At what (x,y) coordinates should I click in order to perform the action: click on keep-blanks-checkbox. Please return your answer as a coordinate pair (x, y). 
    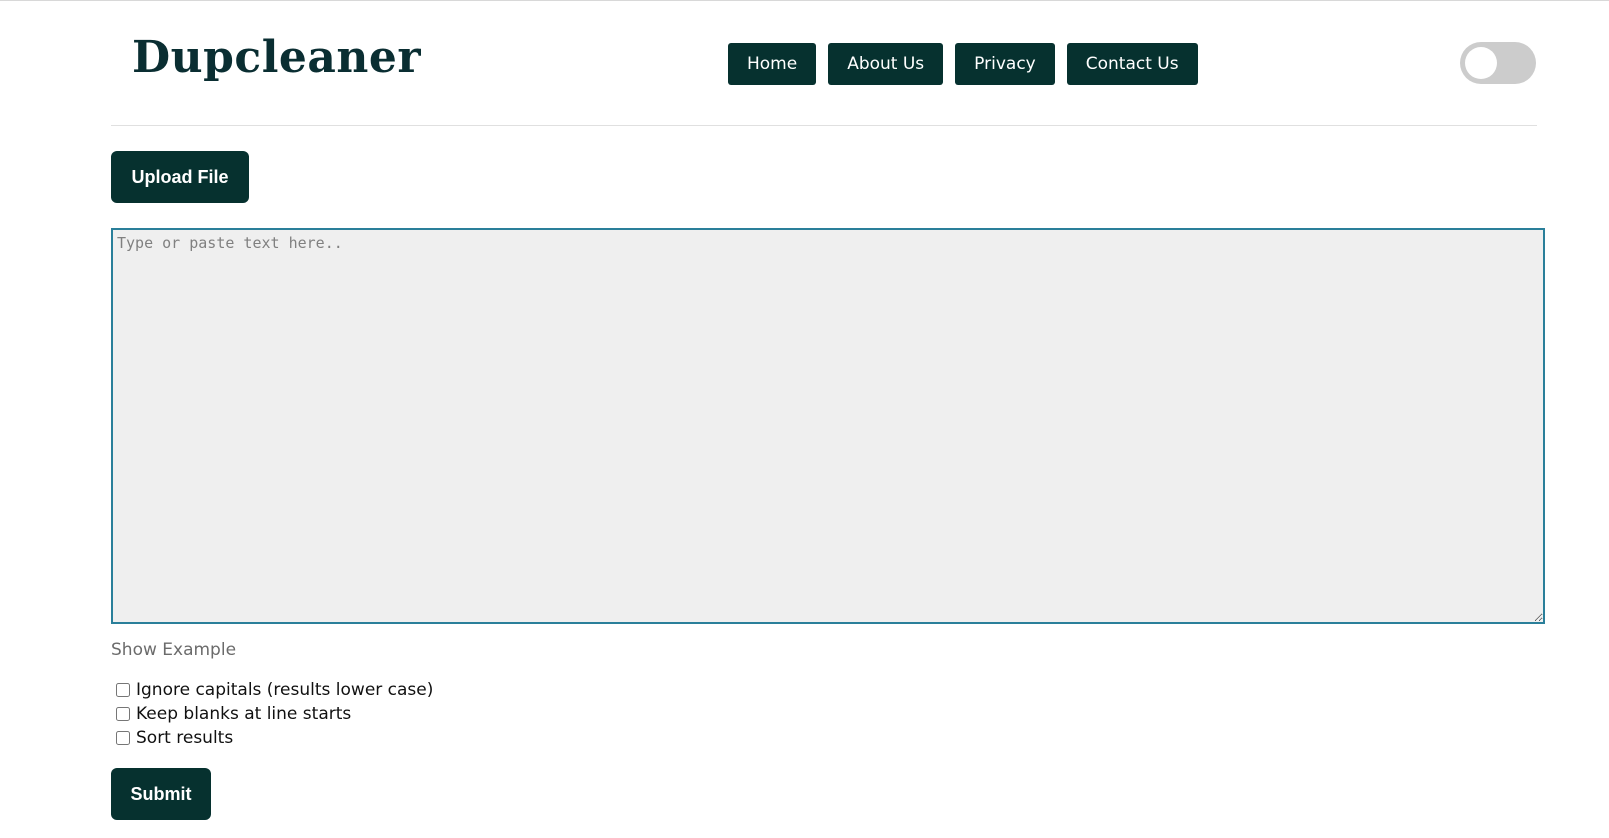
    Looking at the image, I should click on (123, 714).